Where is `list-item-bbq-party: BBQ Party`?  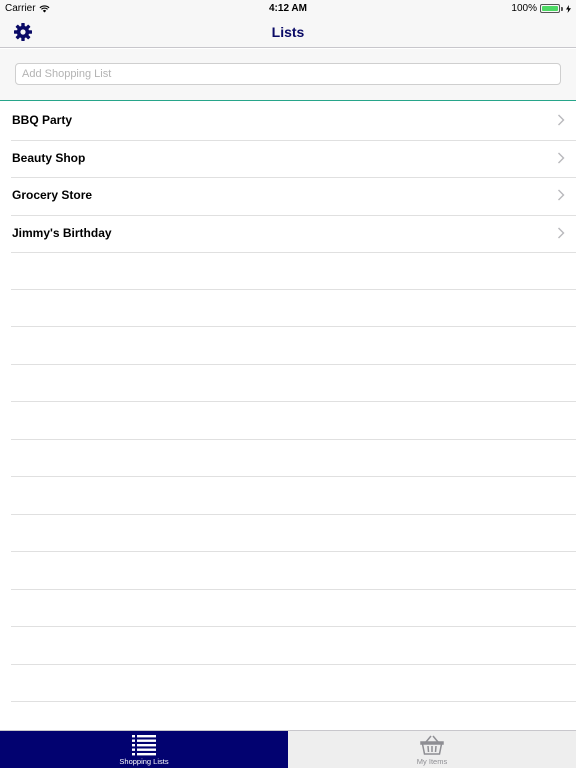 list-item-bbq-party: BBQ Party is located at coordinates (288, 121).